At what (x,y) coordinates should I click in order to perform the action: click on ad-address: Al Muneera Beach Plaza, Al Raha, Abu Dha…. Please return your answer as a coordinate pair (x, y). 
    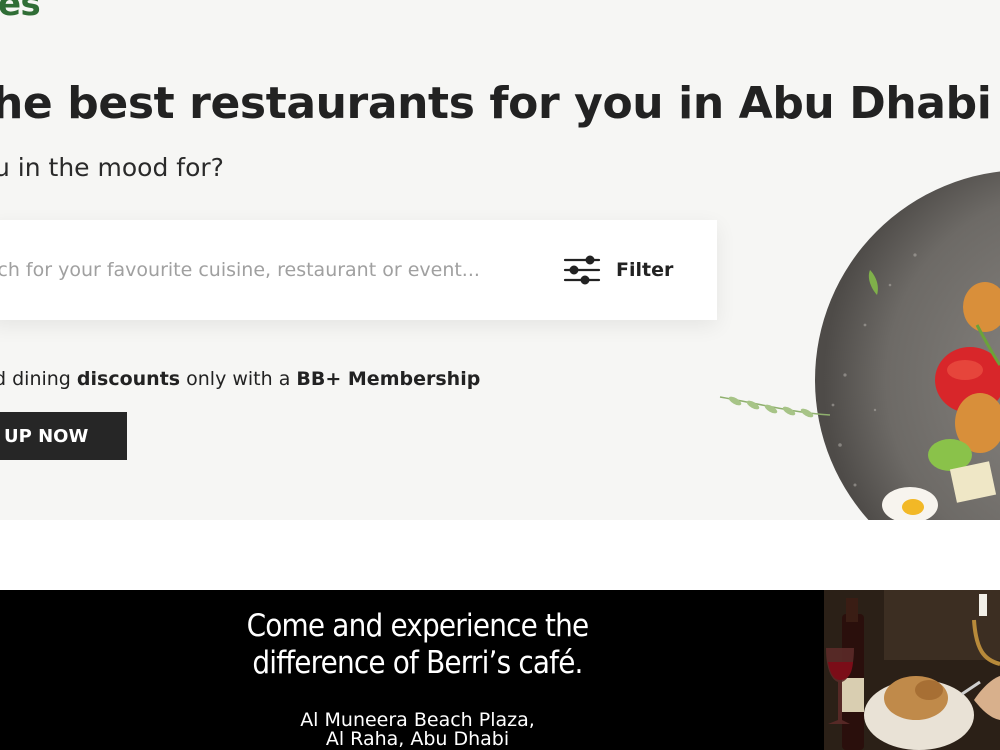
    Looking at the image, I should click on (417, 730).